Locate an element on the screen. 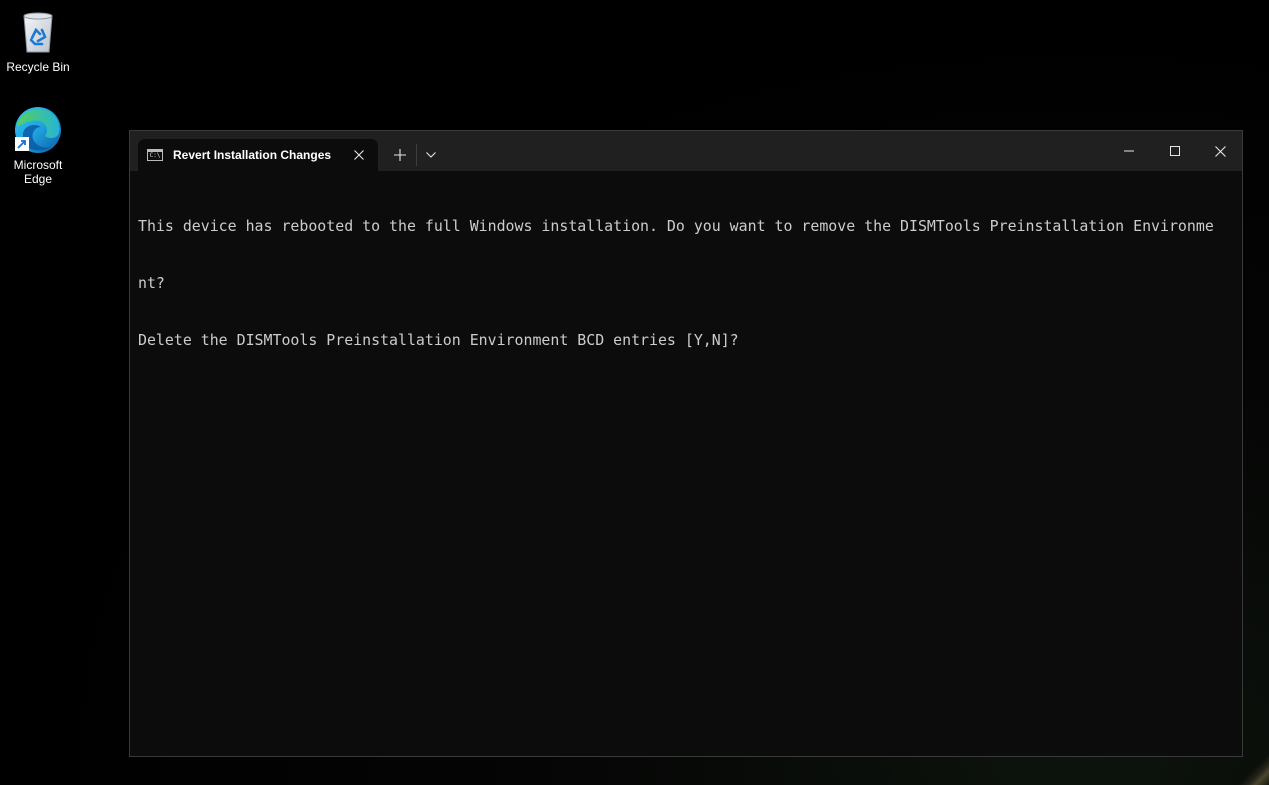 The height and width of the screenshot is (785, 1269). tab-close-button is located at coordinates (359, 155).